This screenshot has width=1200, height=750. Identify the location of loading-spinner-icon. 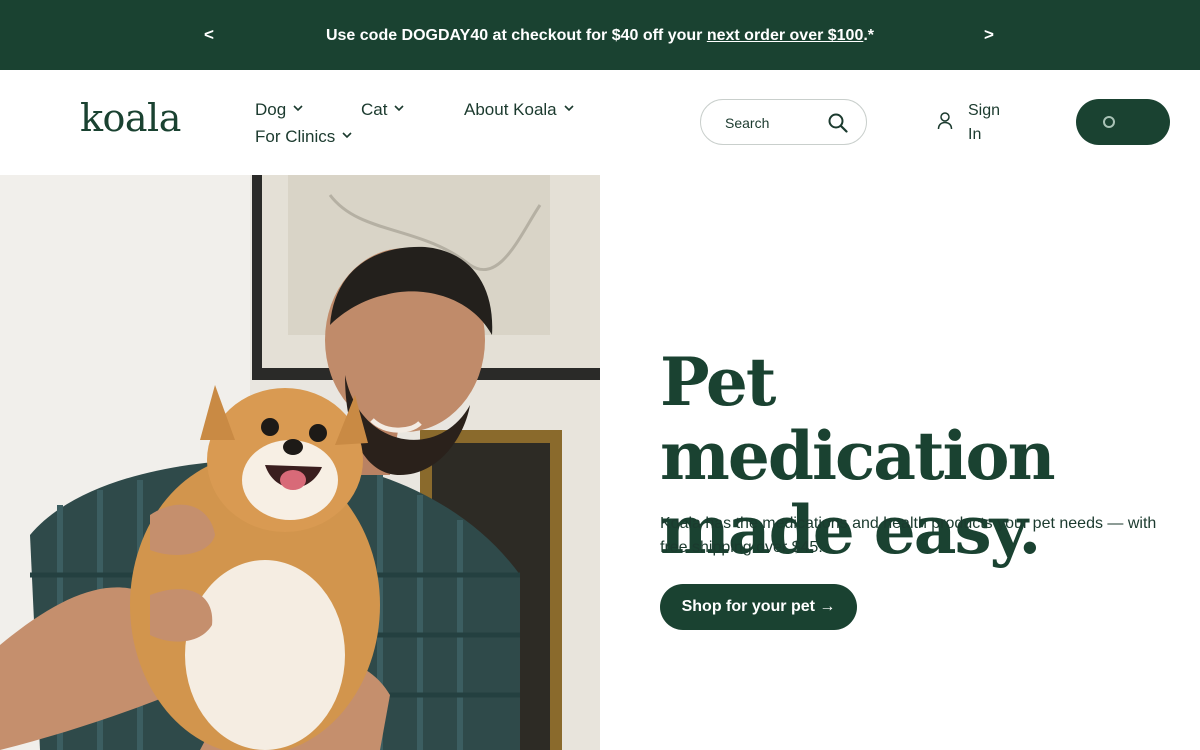
(1109, 122).